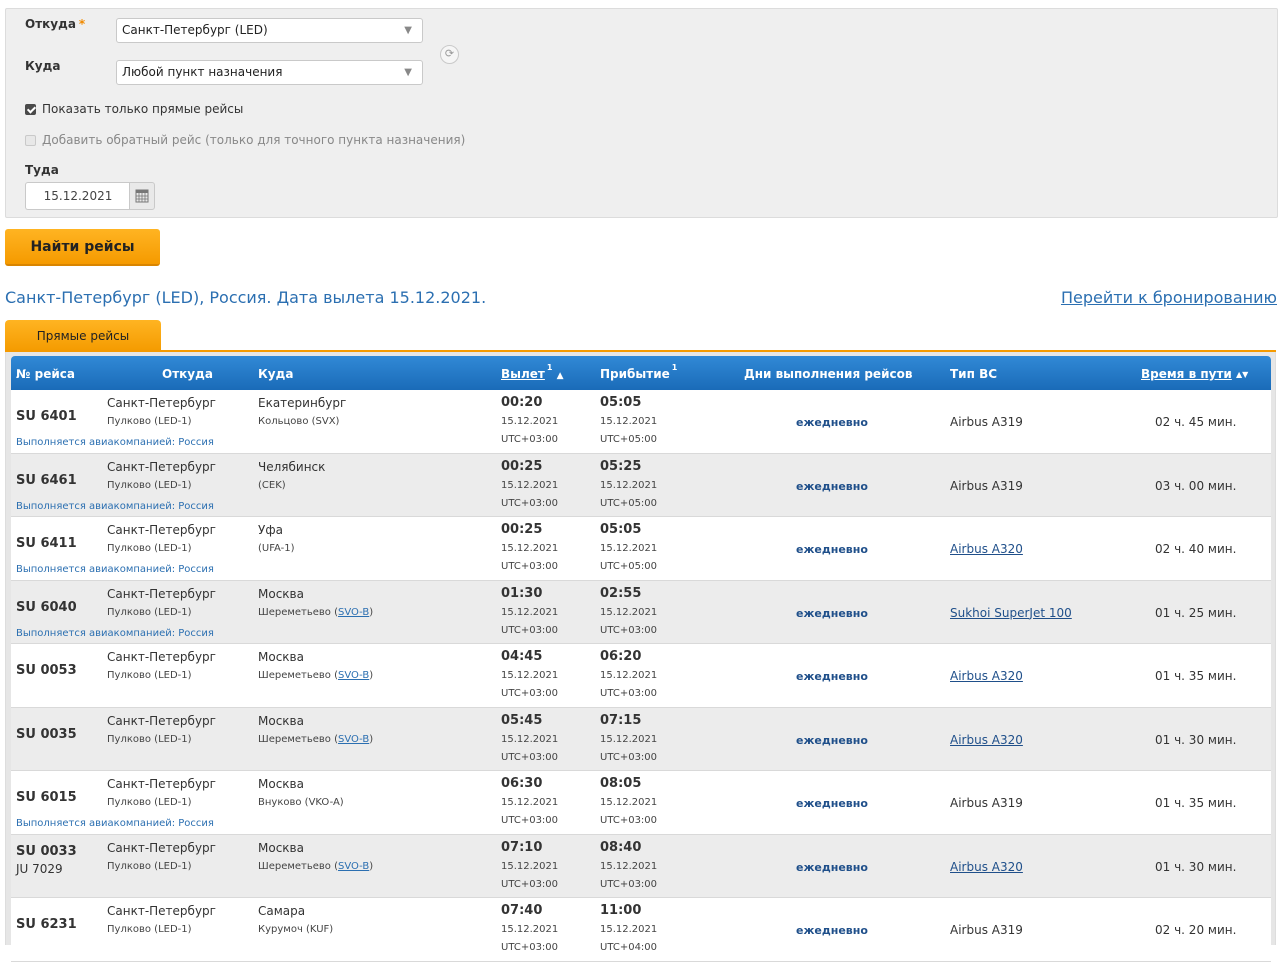  I want to click on operated-by: Выполняется авиакомпанией: Россия, so click(115, 506).